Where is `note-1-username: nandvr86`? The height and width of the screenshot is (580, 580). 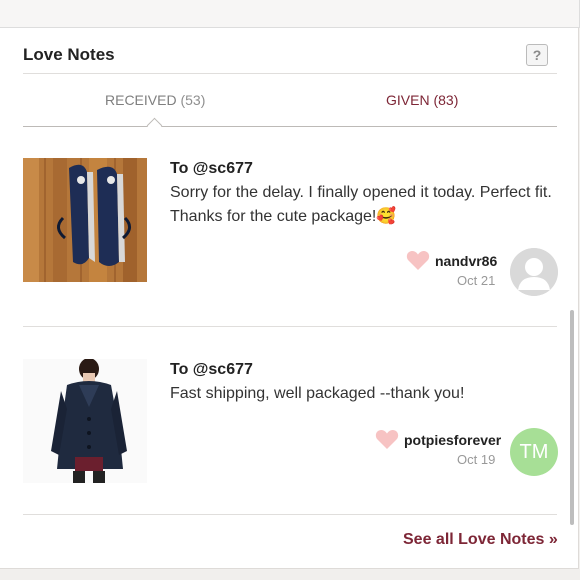 note-1-username: nandvr86 is located at coordinates (466, 261).